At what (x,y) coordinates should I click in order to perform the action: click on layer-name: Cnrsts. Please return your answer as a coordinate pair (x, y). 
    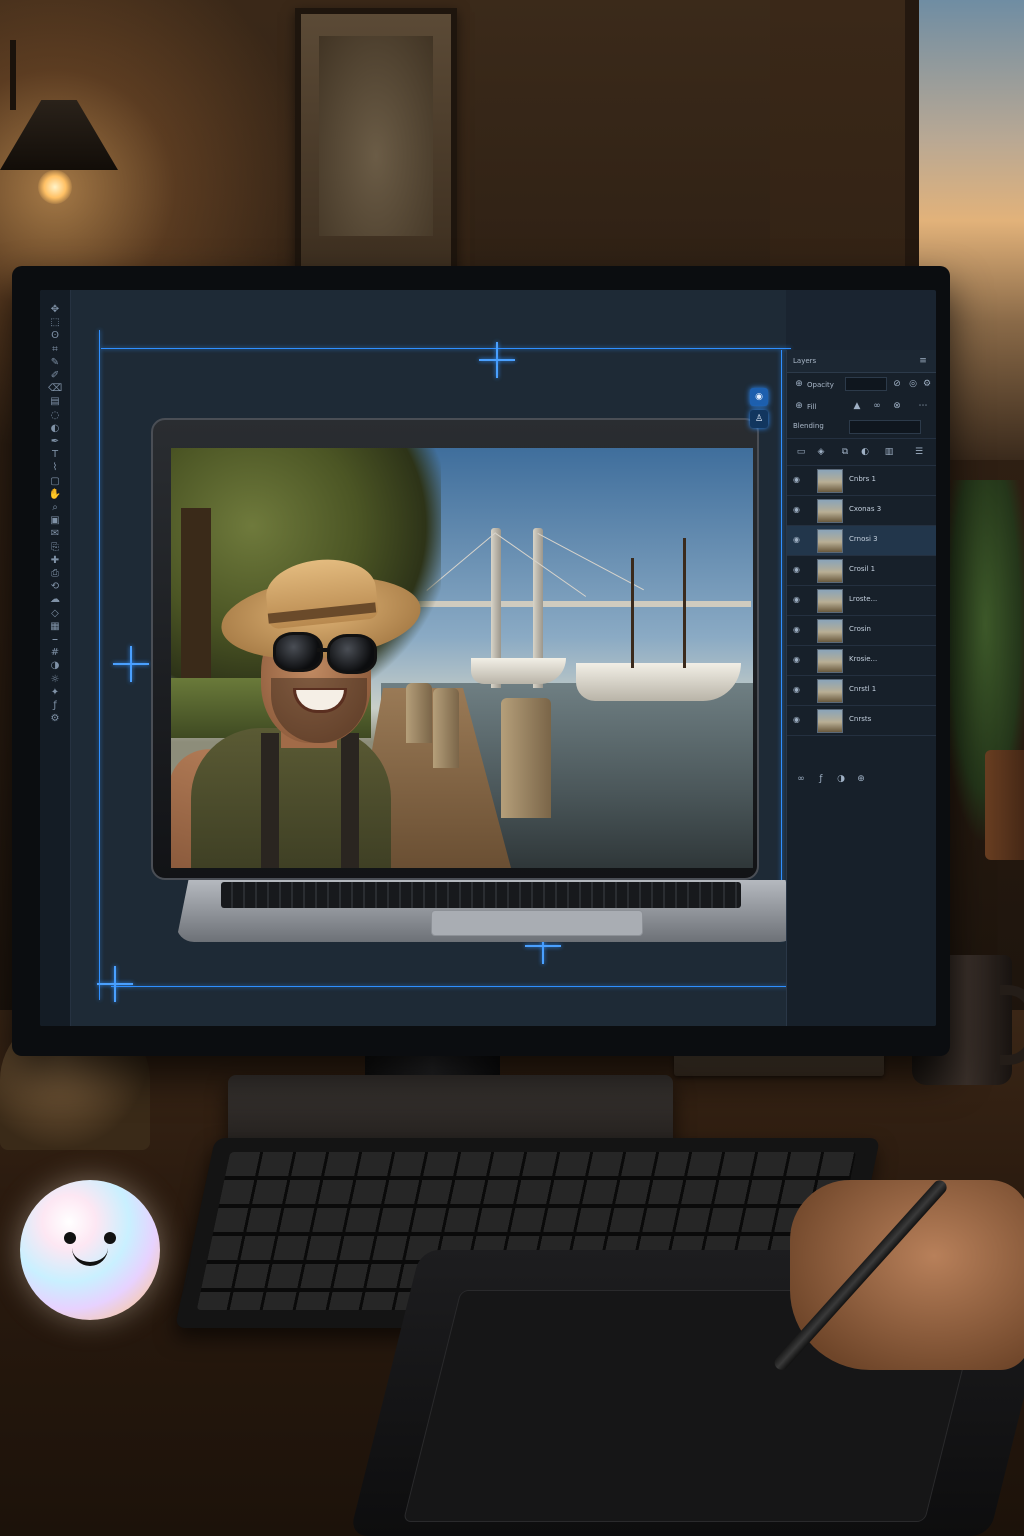
    Looking at the image, I should click on (860, 719).